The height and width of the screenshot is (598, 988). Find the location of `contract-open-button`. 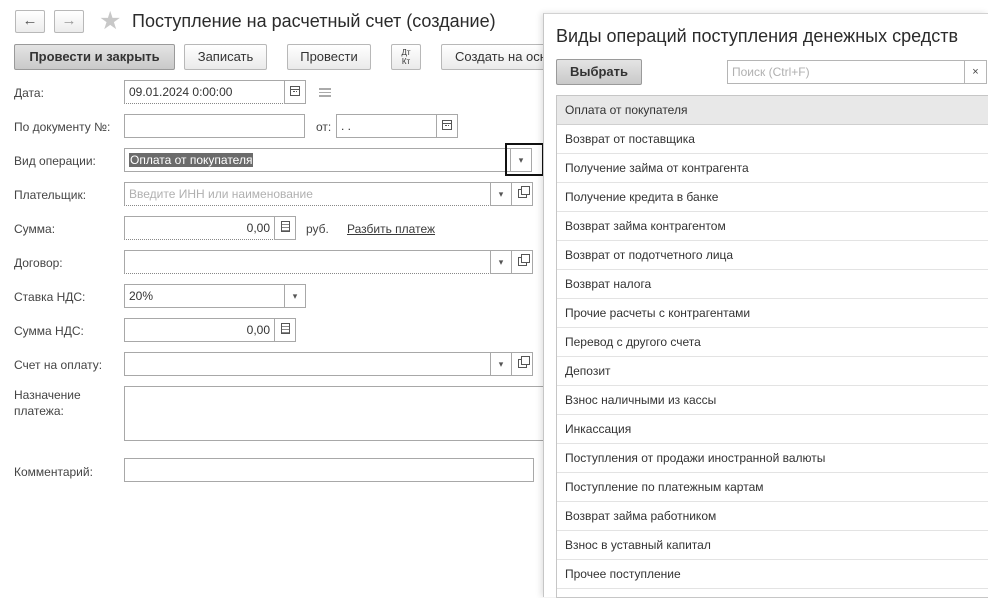

contract-open-button is located at coordinates (522, 262).